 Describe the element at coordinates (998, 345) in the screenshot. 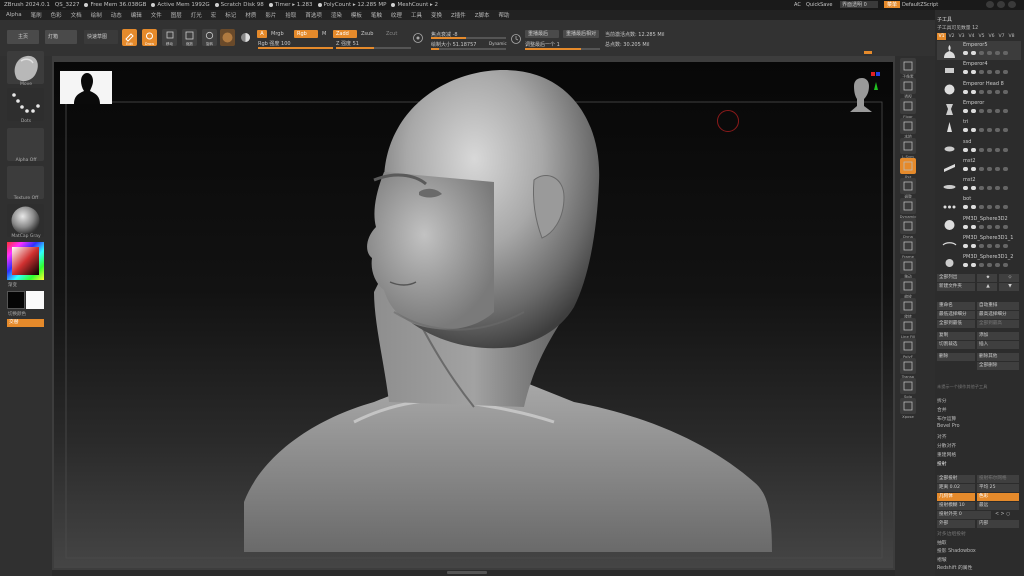

I see `subtool-op-button: 插入` at that location.